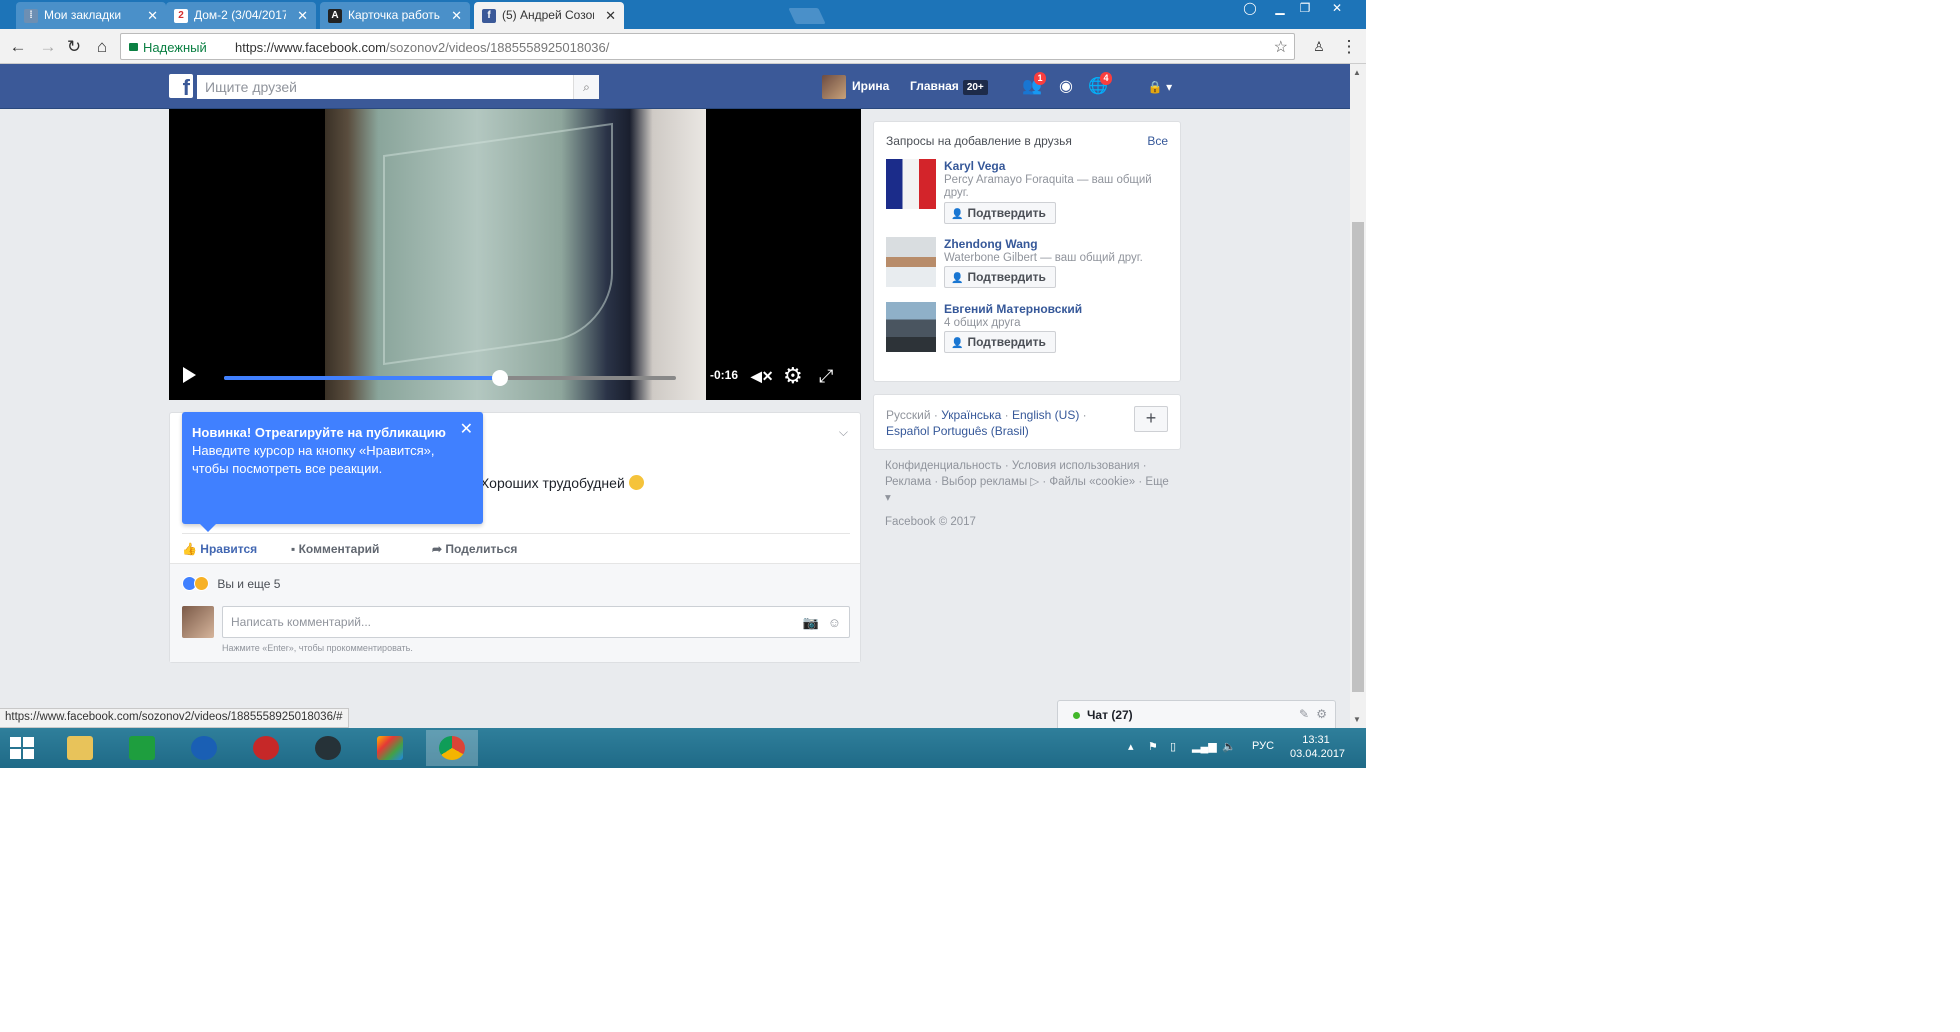  I want to click on share-button: ➦ Поделиться, so click(474, 549).